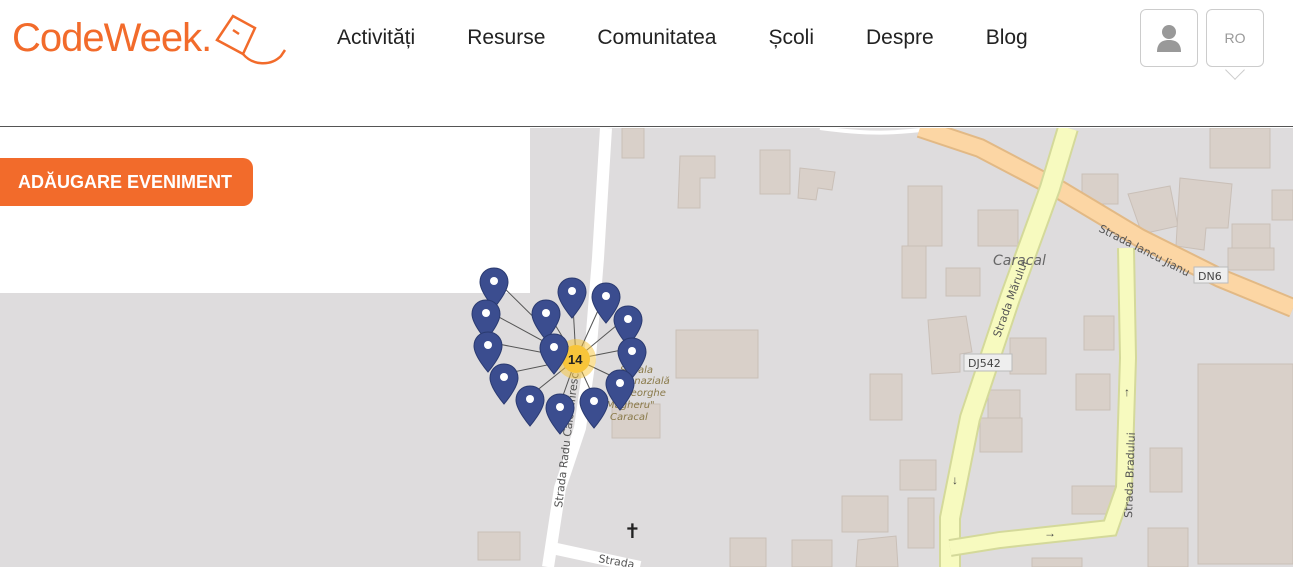  I want to click on user-account-button, so click(1169, 38).